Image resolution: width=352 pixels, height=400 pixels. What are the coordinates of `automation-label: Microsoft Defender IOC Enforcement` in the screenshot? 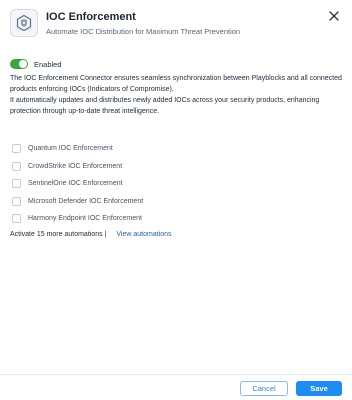 It's located at (86, 201).